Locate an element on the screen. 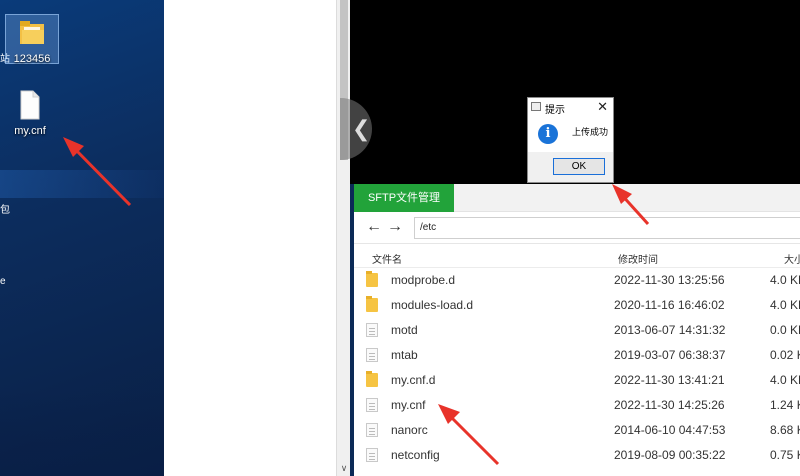 The height and width of the screenshot is (476, 800). file-size: 0.02 KB is located at coordinates (785, 355).